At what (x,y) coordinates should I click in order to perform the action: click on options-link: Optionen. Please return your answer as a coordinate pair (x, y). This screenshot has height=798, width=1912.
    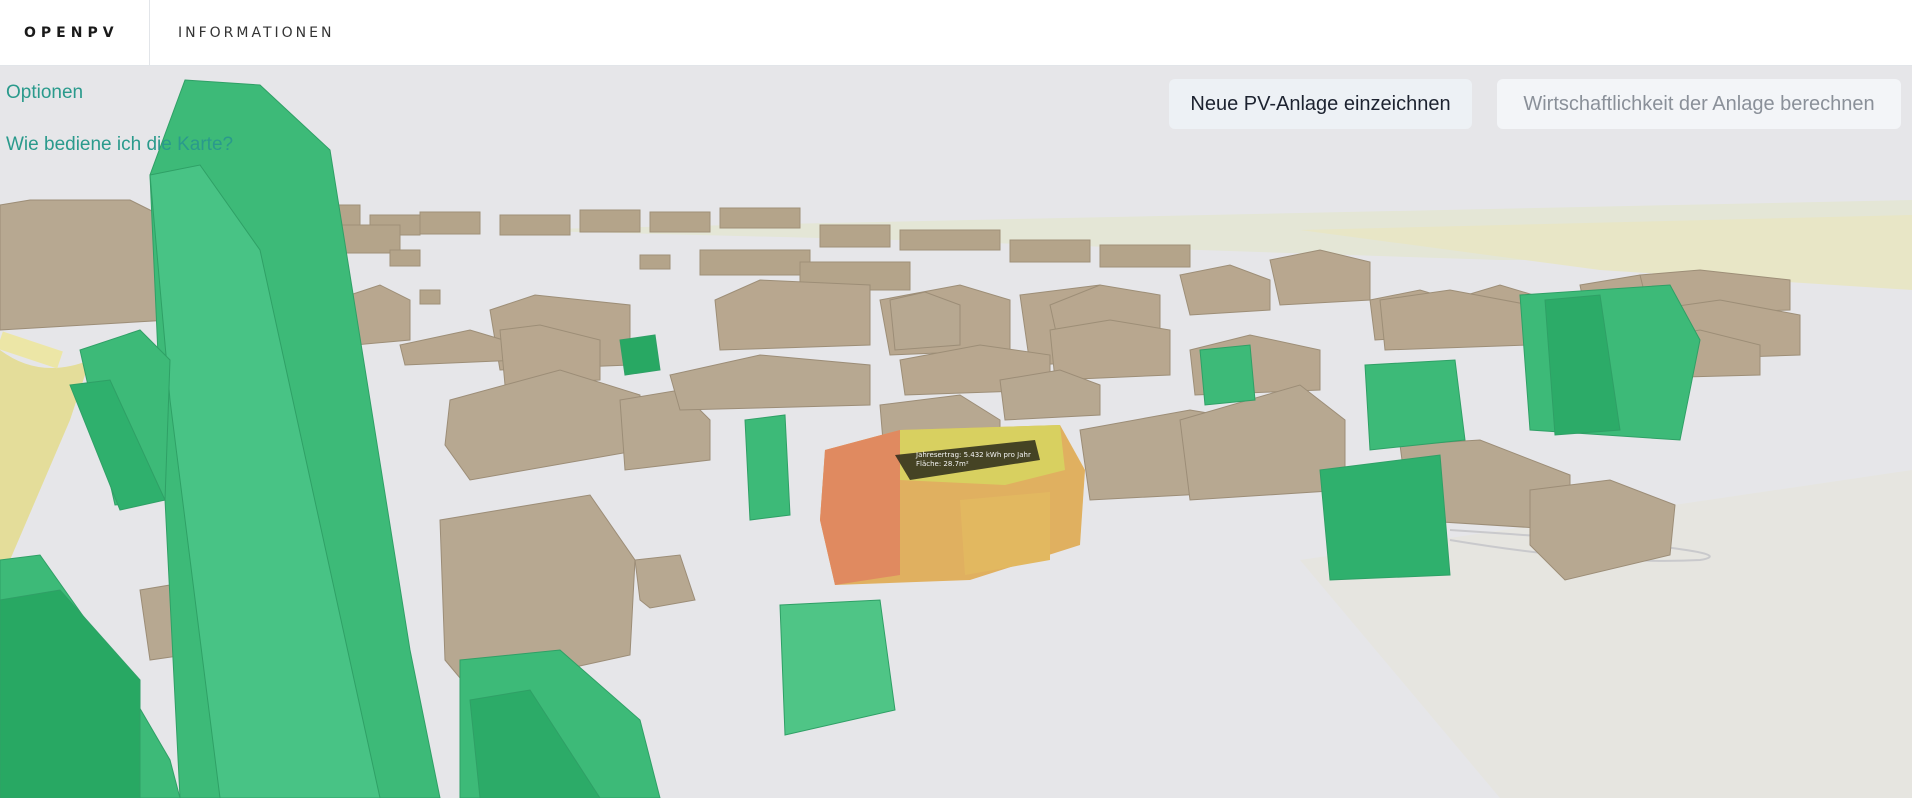
    Looking at the image, I should click on (44, 93).